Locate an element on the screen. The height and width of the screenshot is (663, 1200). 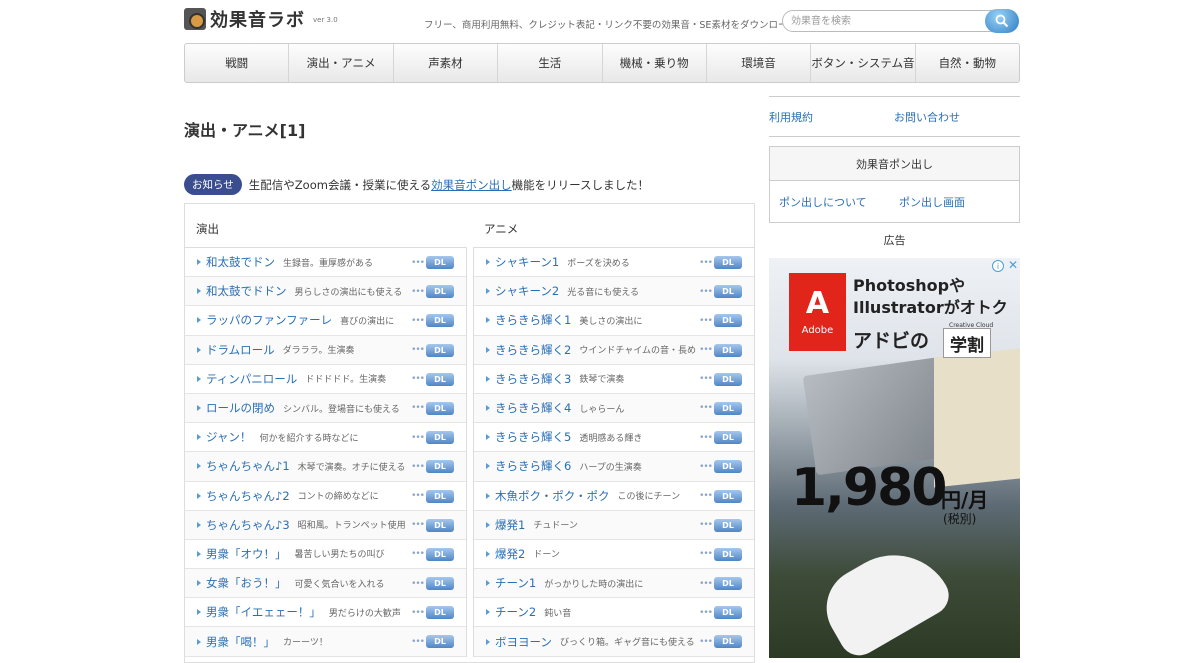
sound-description: ドドドドド。生演奏 is located at coordinates (346, 380).